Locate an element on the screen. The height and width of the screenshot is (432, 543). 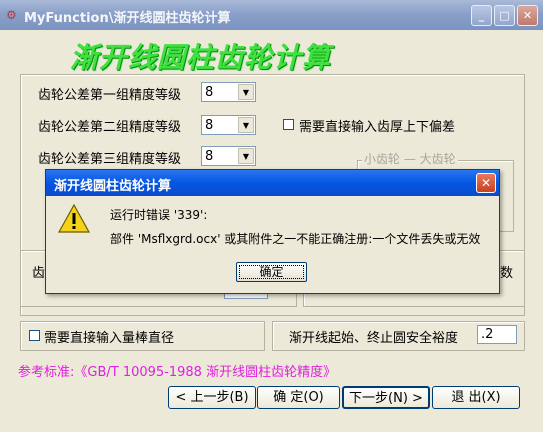
ok-button: 确 定(O) is located at coordinates (298, 397).